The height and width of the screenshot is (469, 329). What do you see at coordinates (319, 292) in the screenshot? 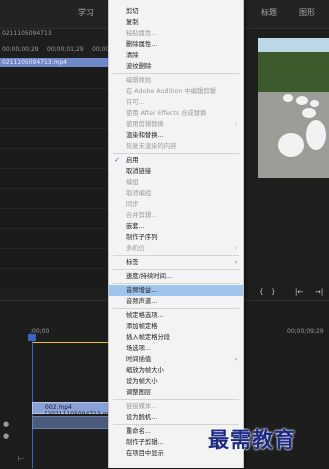
I see `go-to-out-button: →|` at bounding box center [319, 292].